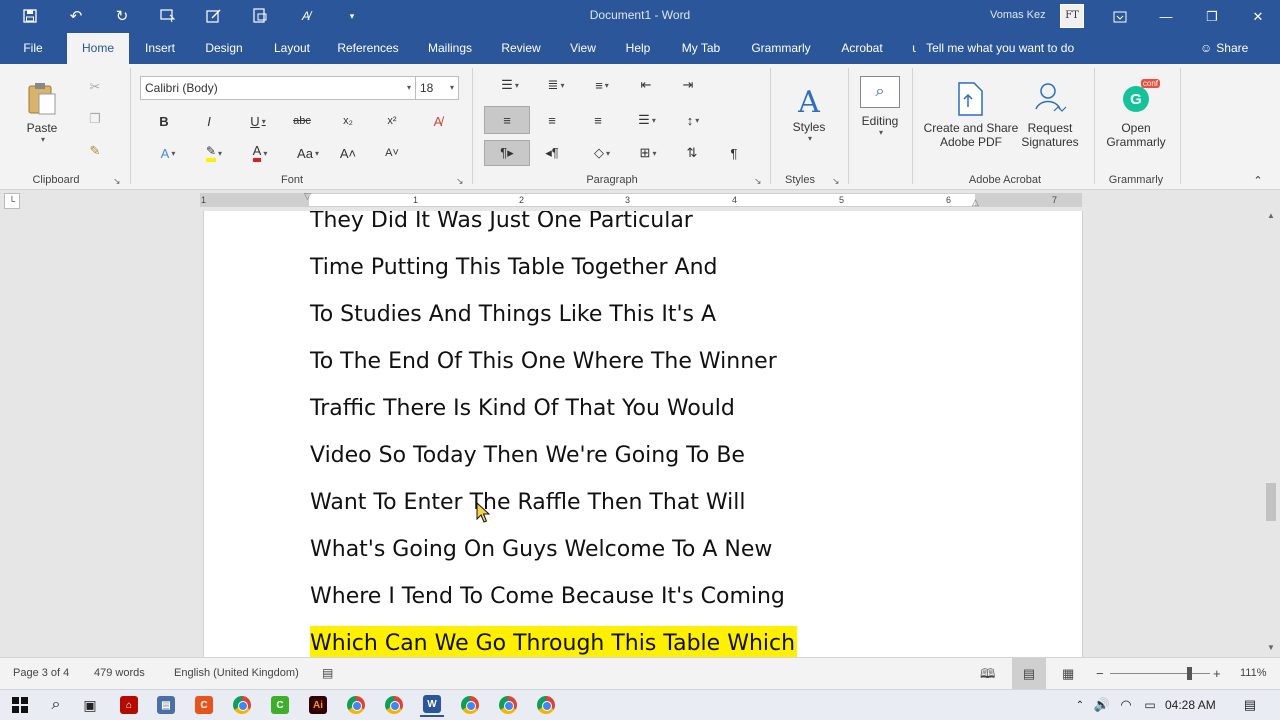 Image resolution: width=1280 pixels, height=720 pixels. Describe the element at coordinates (308, 153) in the screenshot. I see `change-case-icon: Aa ▾` at that location.